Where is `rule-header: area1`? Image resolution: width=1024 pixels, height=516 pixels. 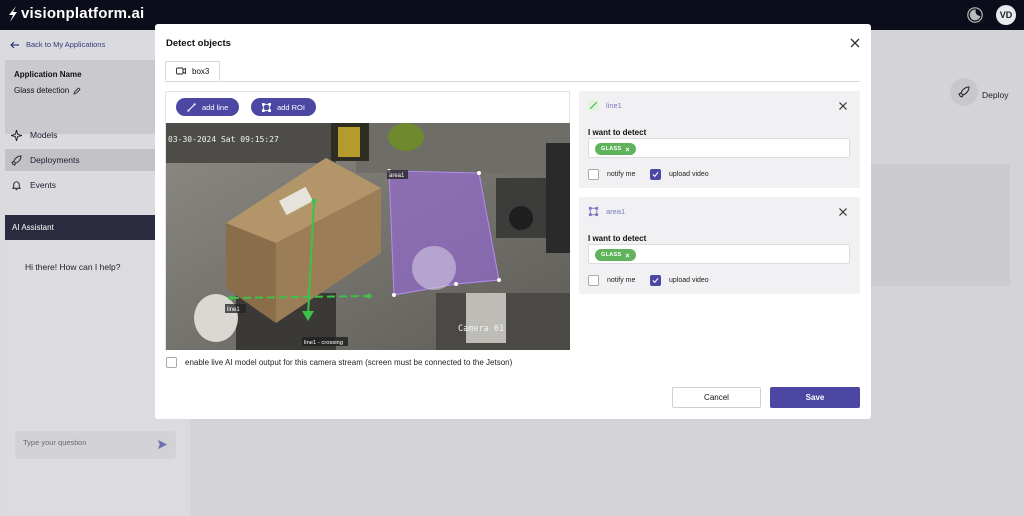
rule-header: area1 is located at coordinates (606, 211).